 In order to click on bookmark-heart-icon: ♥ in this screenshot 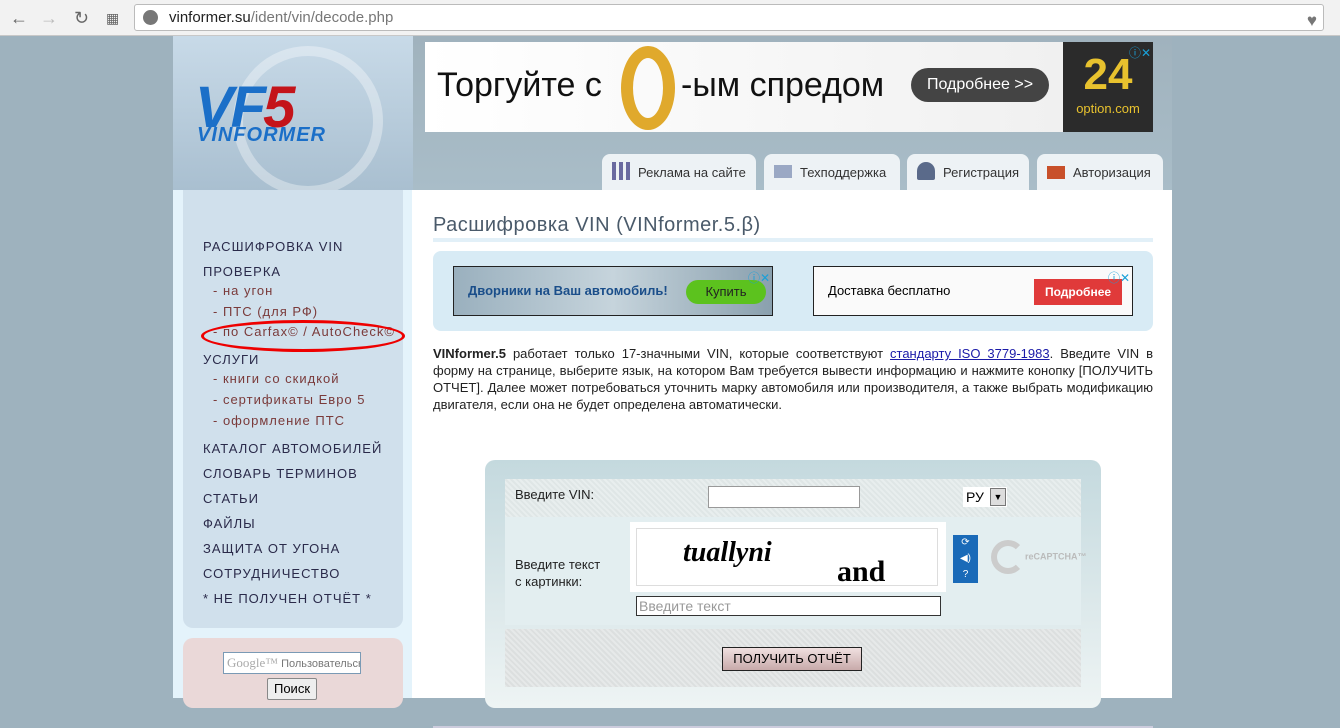, I will do `click(1312, 20)`.